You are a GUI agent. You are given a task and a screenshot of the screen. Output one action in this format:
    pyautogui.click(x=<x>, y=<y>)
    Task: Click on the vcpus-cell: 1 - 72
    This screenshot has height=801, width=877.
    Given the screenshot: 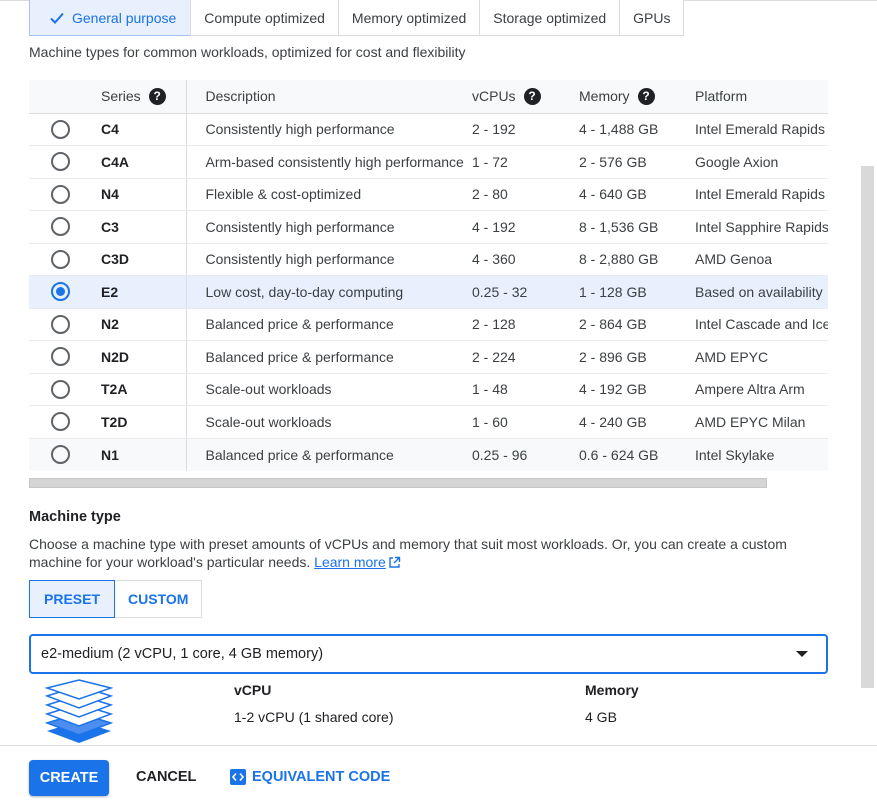 What is the action you would take?
    pyautogui.click(x=525, y=162)
    